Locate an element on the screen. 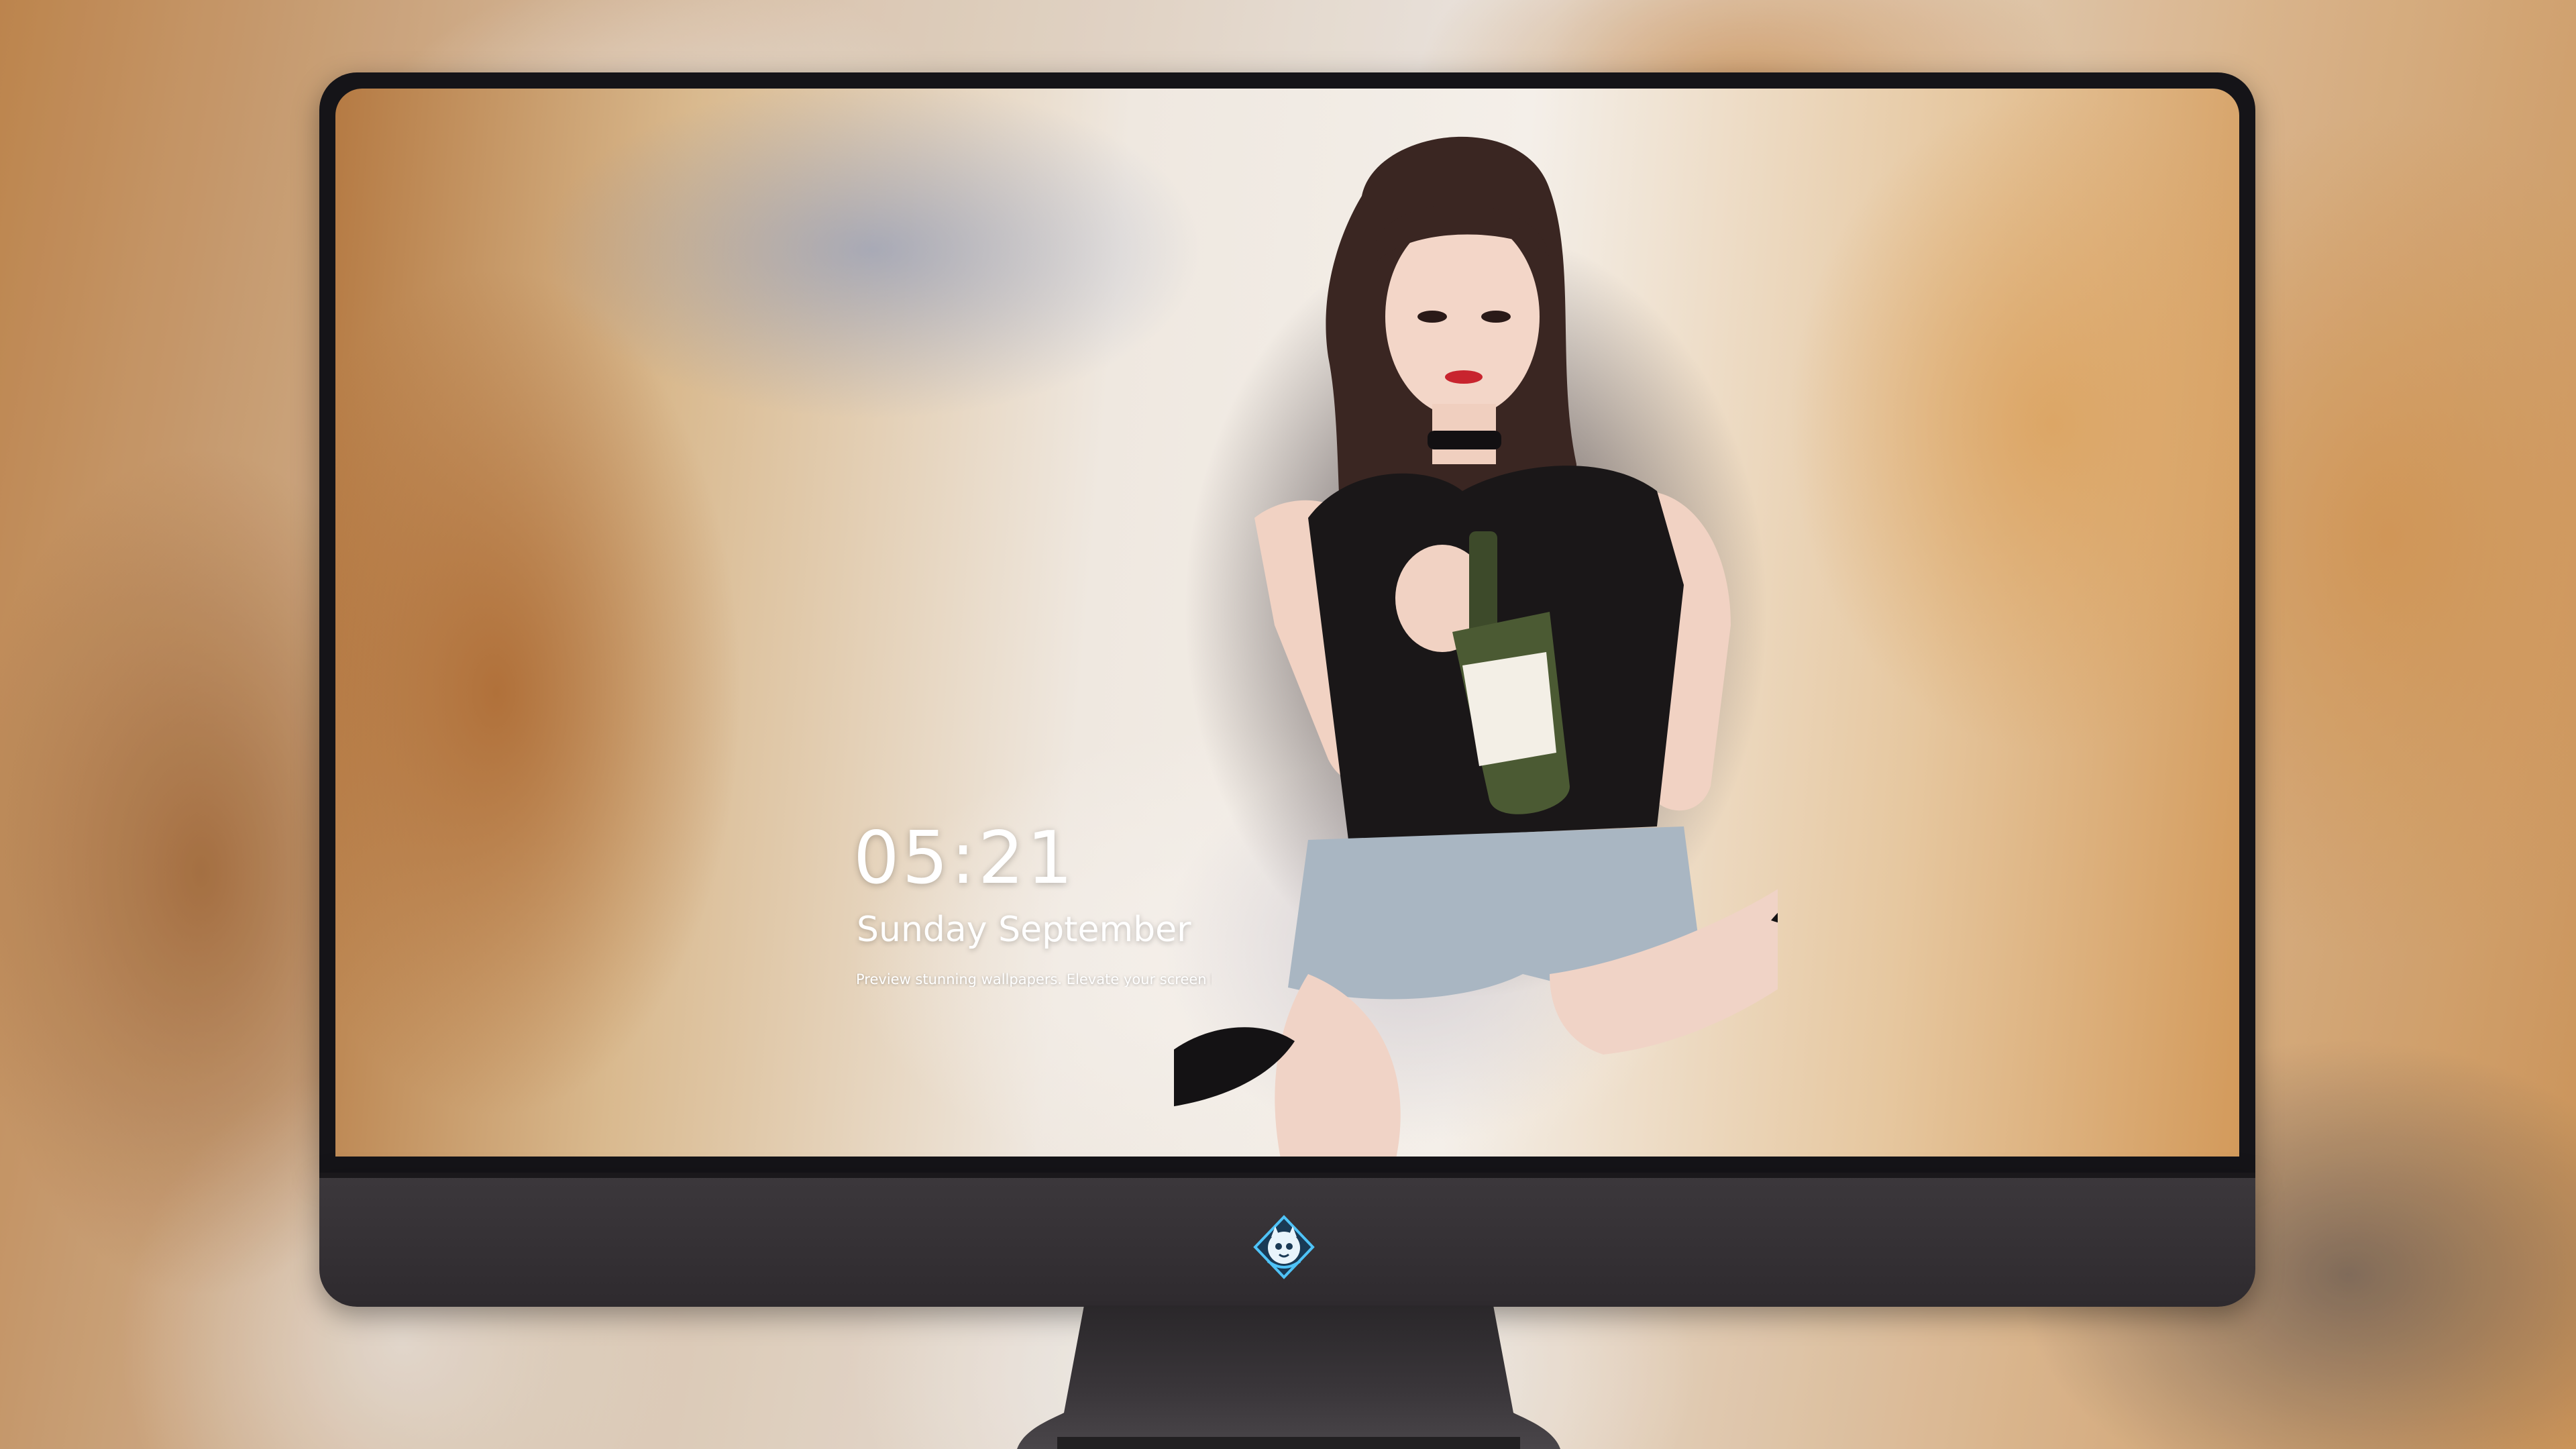 The height and width of the screenshot is (1449, 2576). monitor-chin is located at coordinates (1287, 1240).